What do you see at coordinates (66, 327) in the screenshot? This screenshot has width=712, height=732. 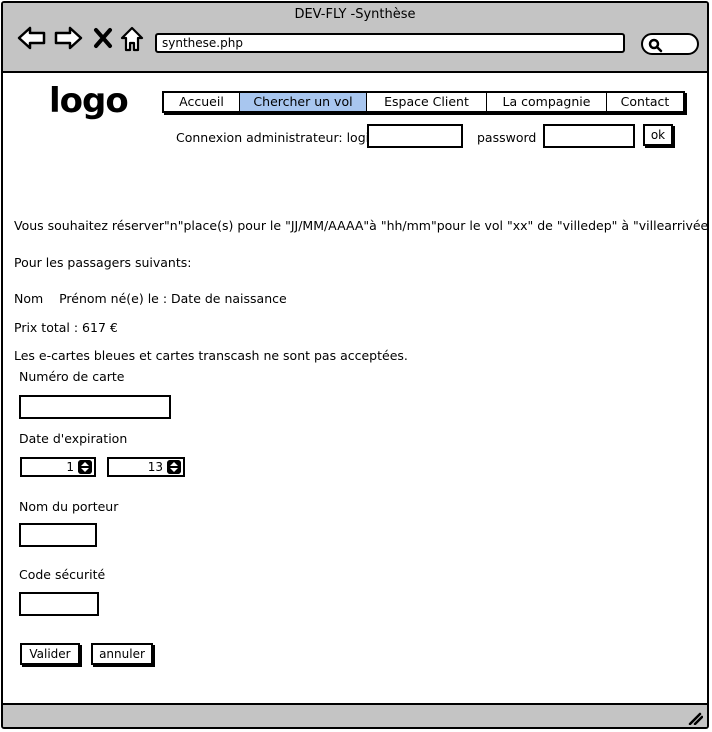 I see `total-price: Prix total : 617 €` at bounding box center [66, 327].